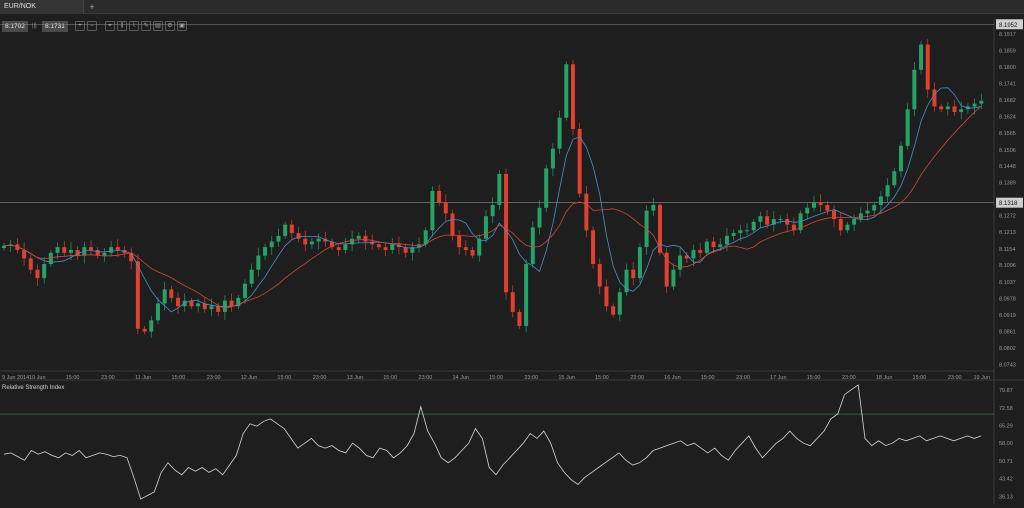  What do you see at coordinates (849, 378) in the screenshot?
I see `time-tick-label: 23:00` at bounding box center [849, 378].